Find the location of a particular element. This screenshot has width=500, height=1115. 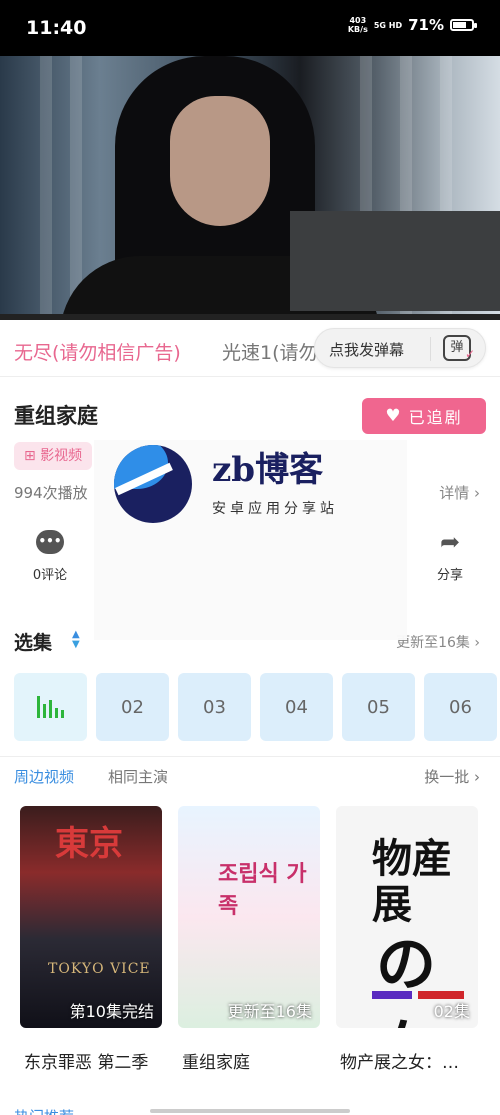

play-count: 994次播放 is located at coordinates (51, 493).